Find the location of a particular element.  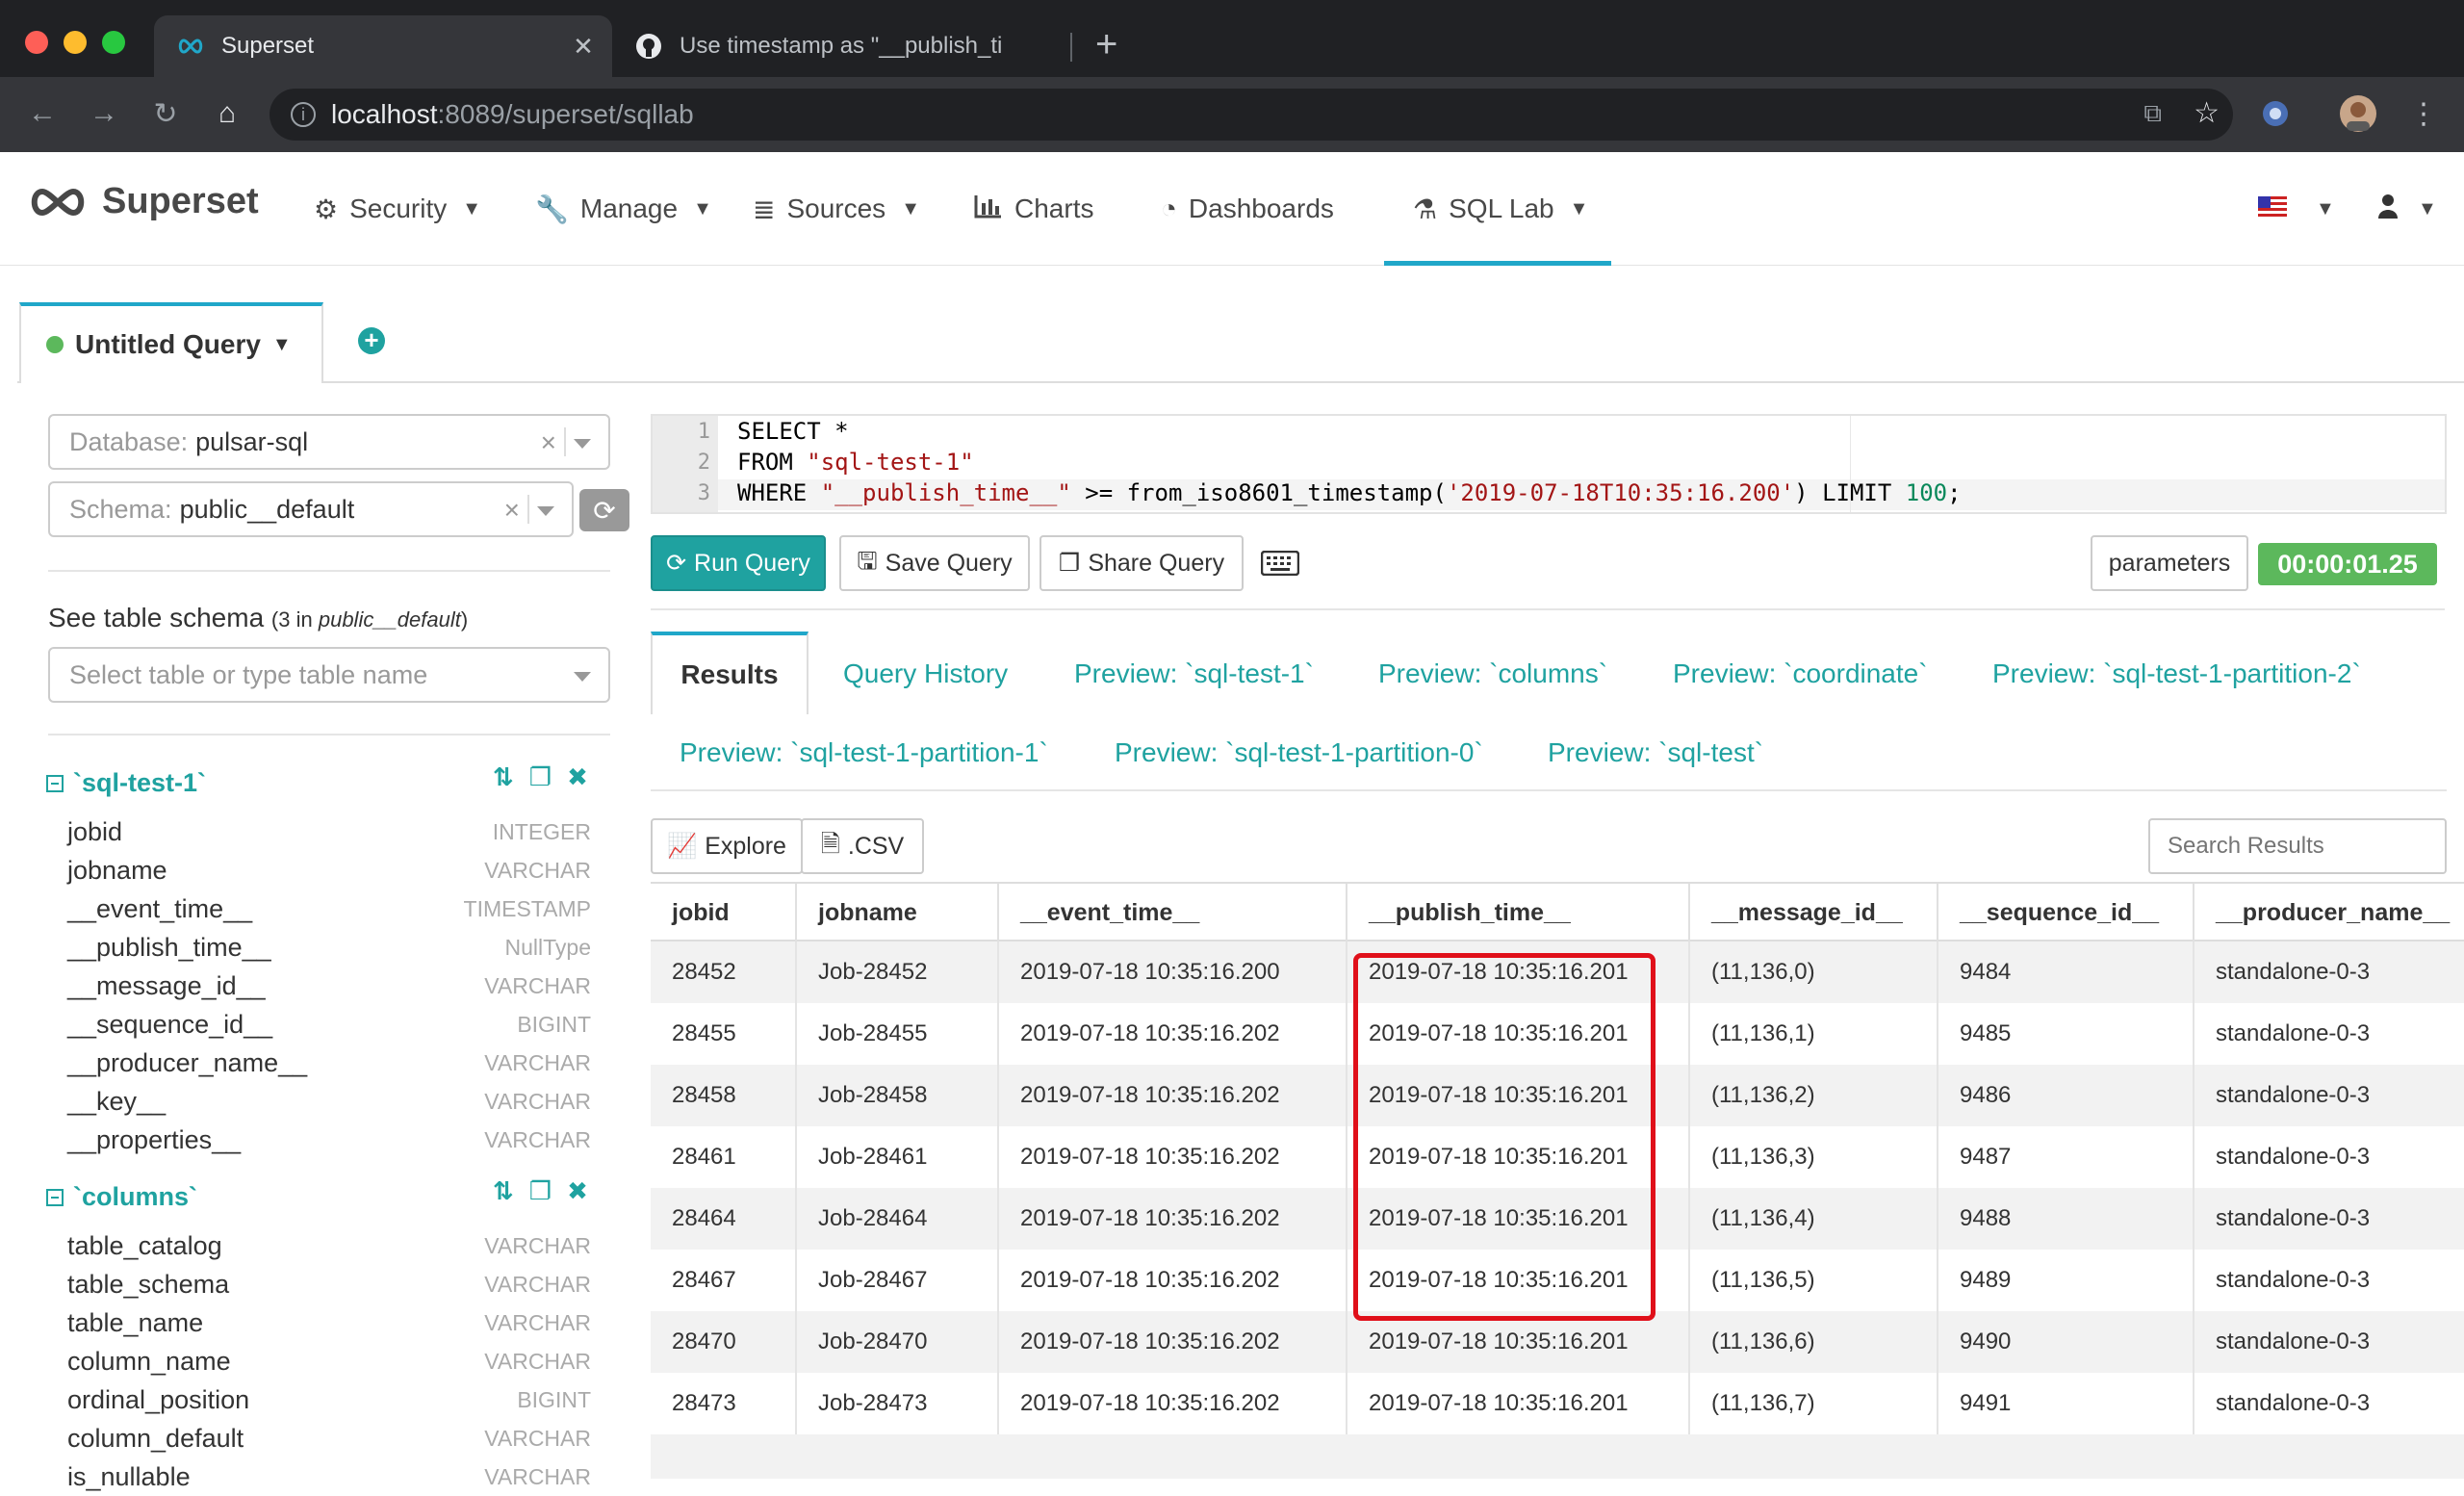

profile-avatar is located at coordinates (2358, 113).